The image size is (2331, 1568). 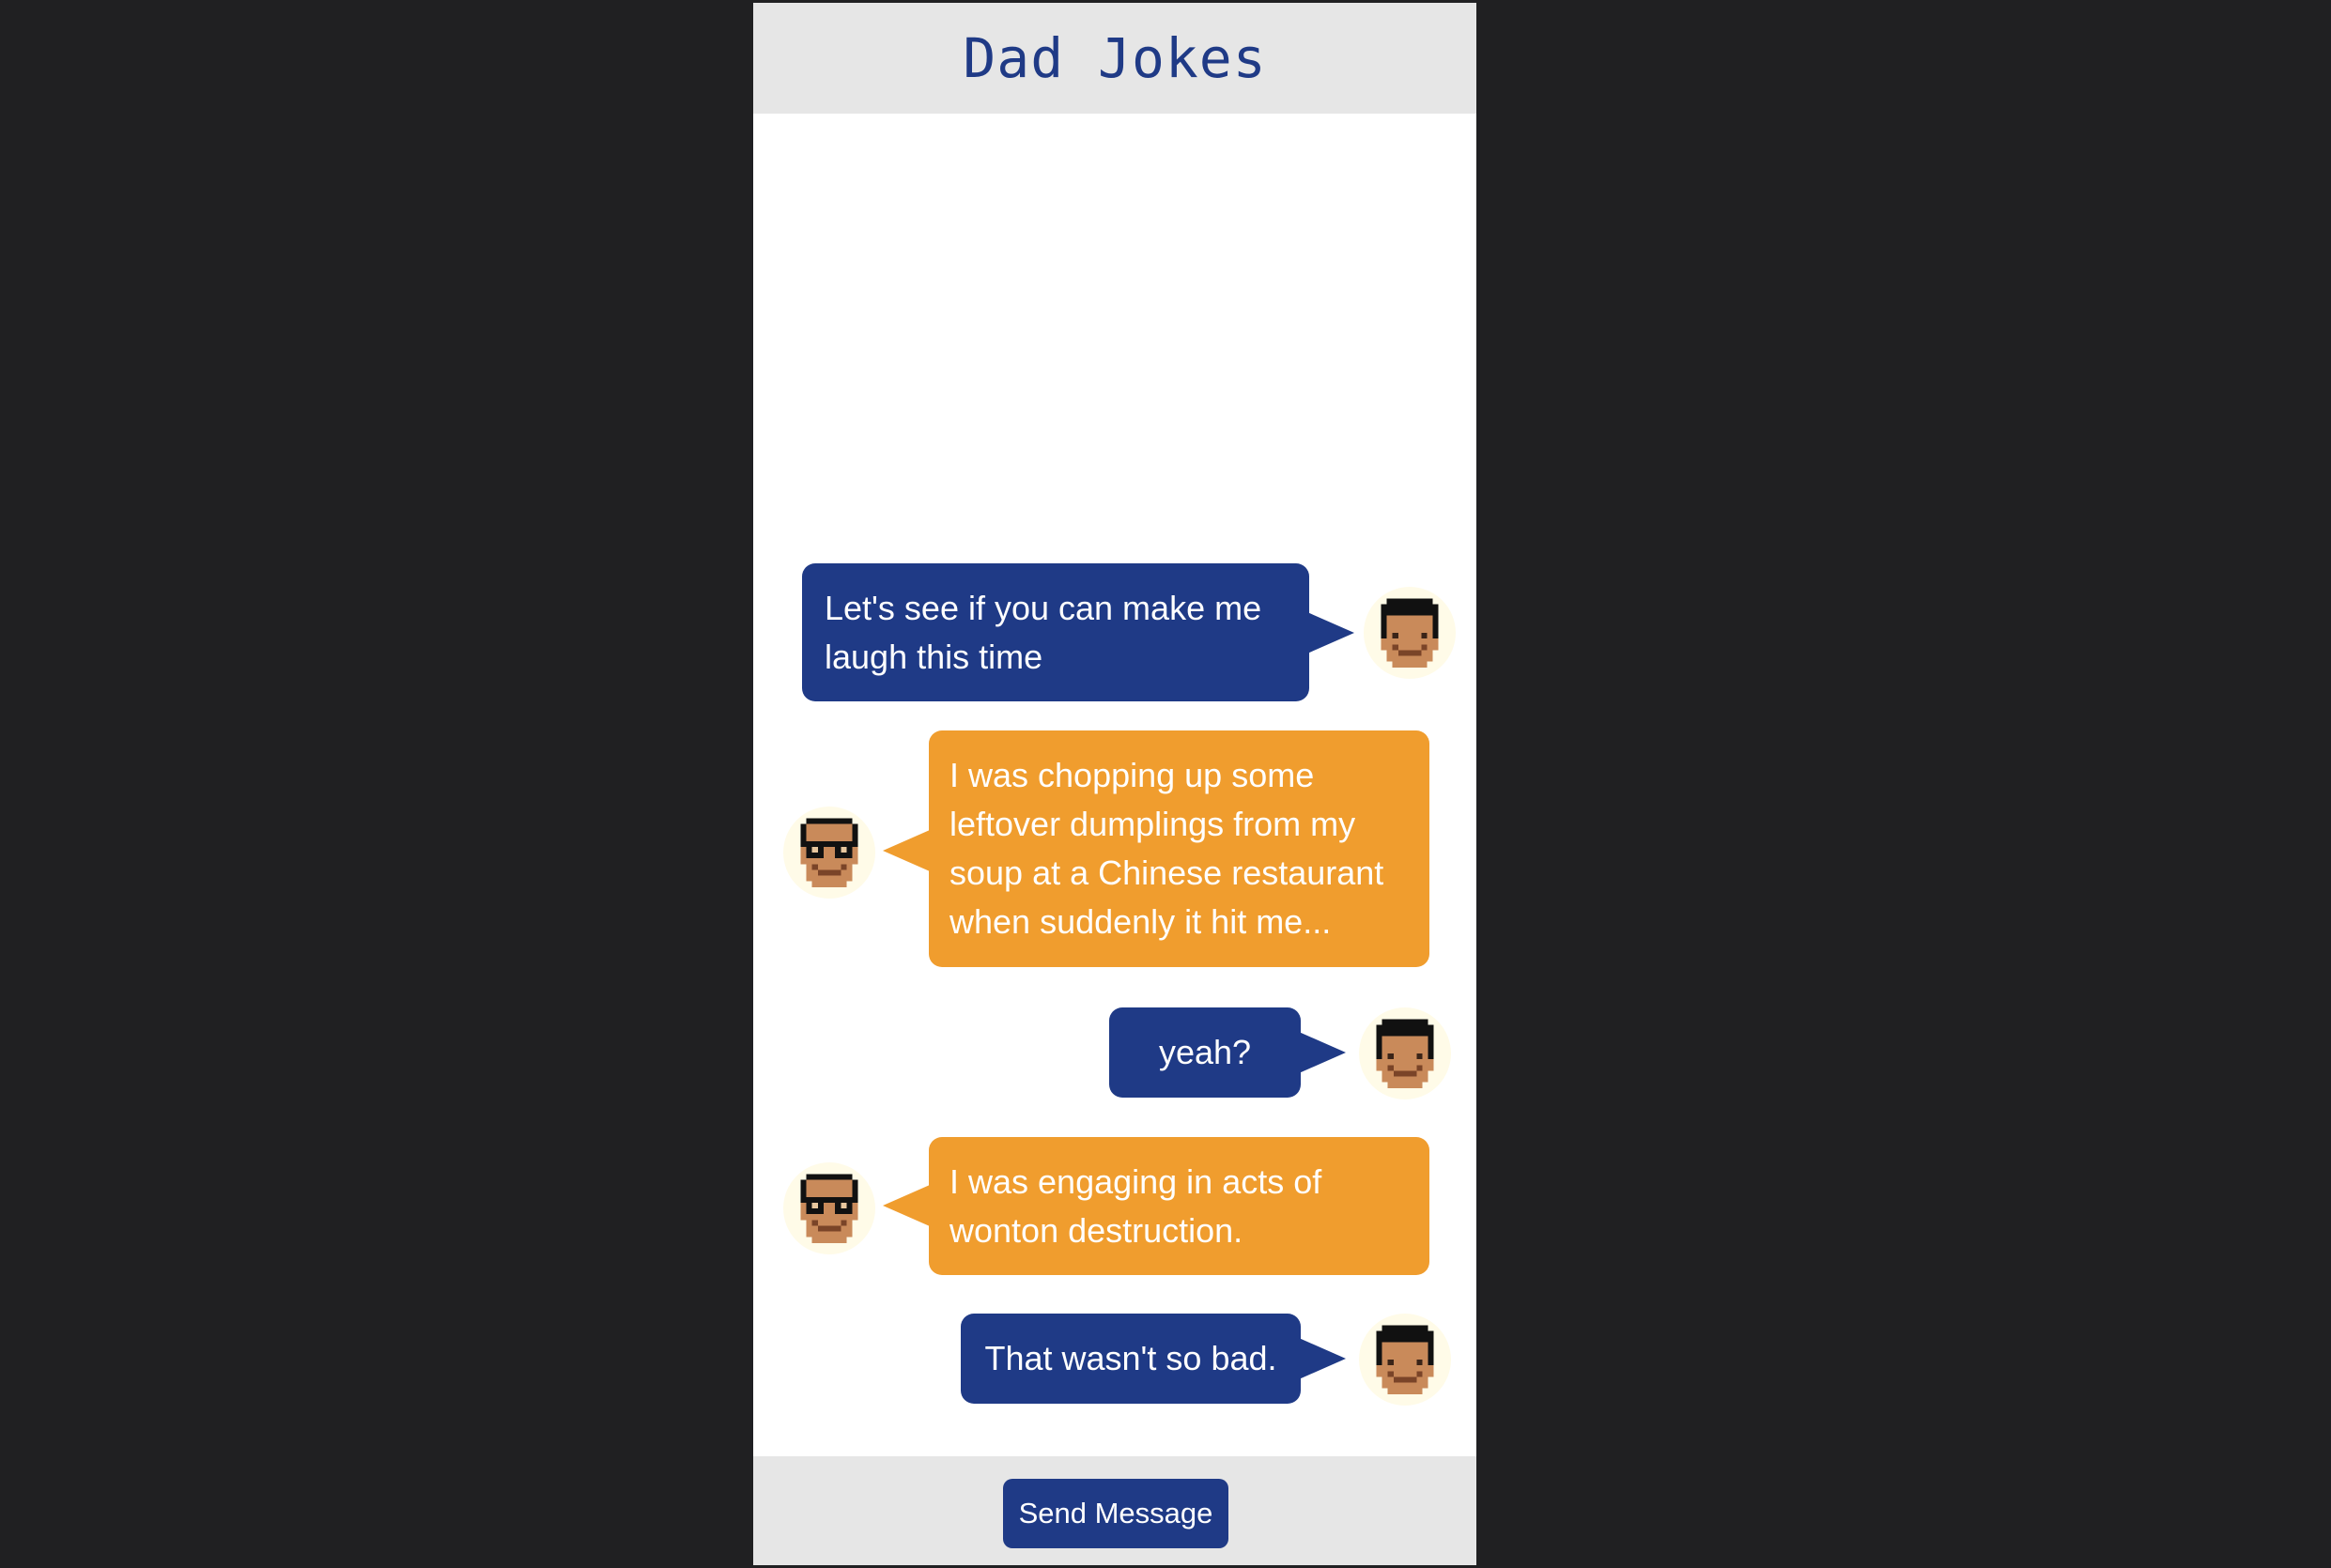 I want to click on message-bubble: That wasn't so bad., so click(x=1131, y=1359).